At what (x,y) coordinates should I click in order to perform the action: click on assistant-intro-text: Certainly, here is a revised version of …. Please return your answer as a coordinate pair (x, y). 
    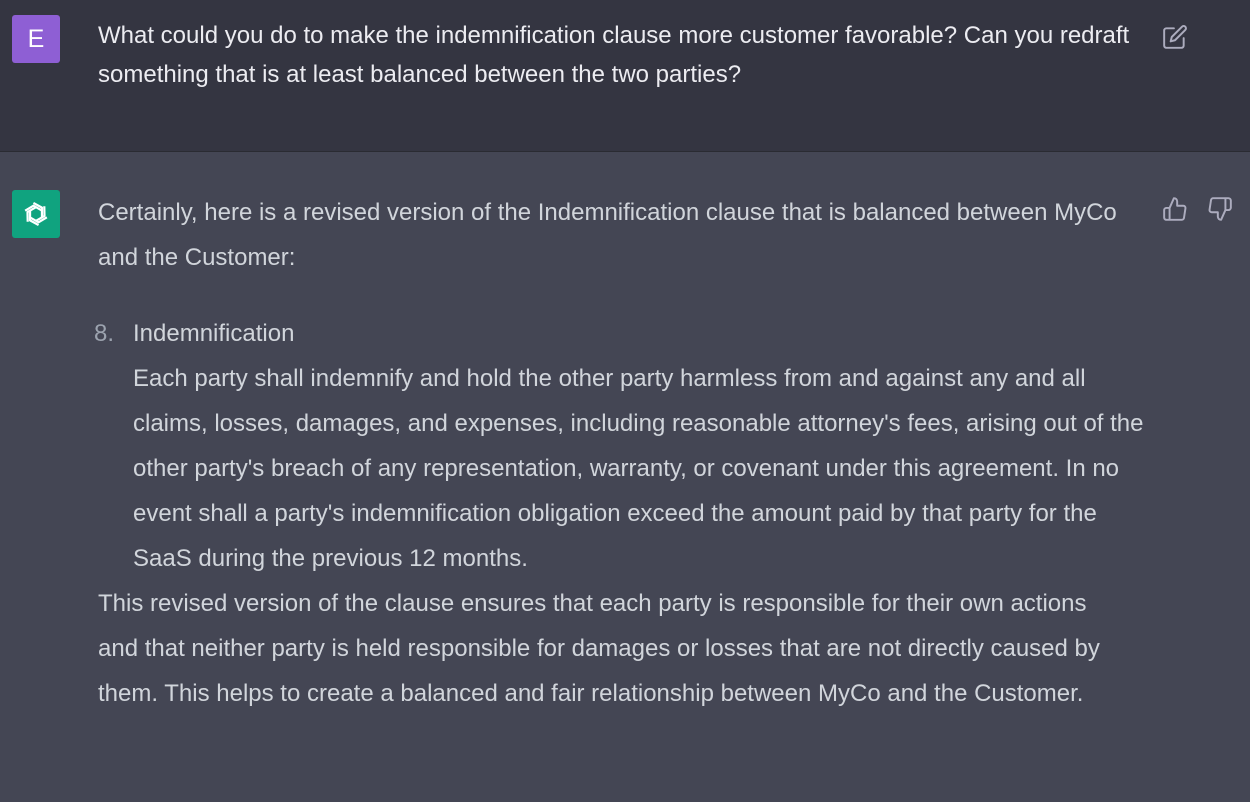
    Looking at the image, I should click on (607, 235).